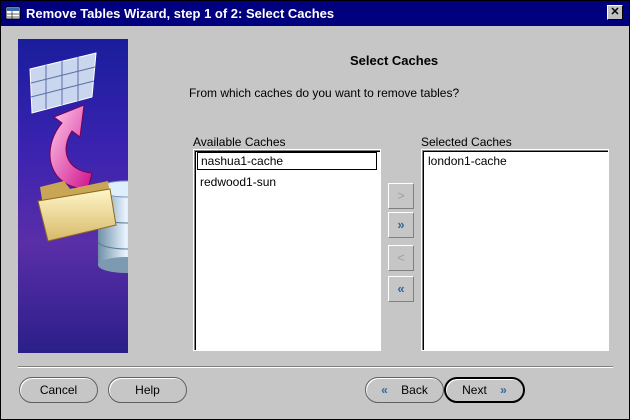 Image resolution: width=630 pixels, height=420 pixels. I want to click on next-button: Next », so click(484, 390).